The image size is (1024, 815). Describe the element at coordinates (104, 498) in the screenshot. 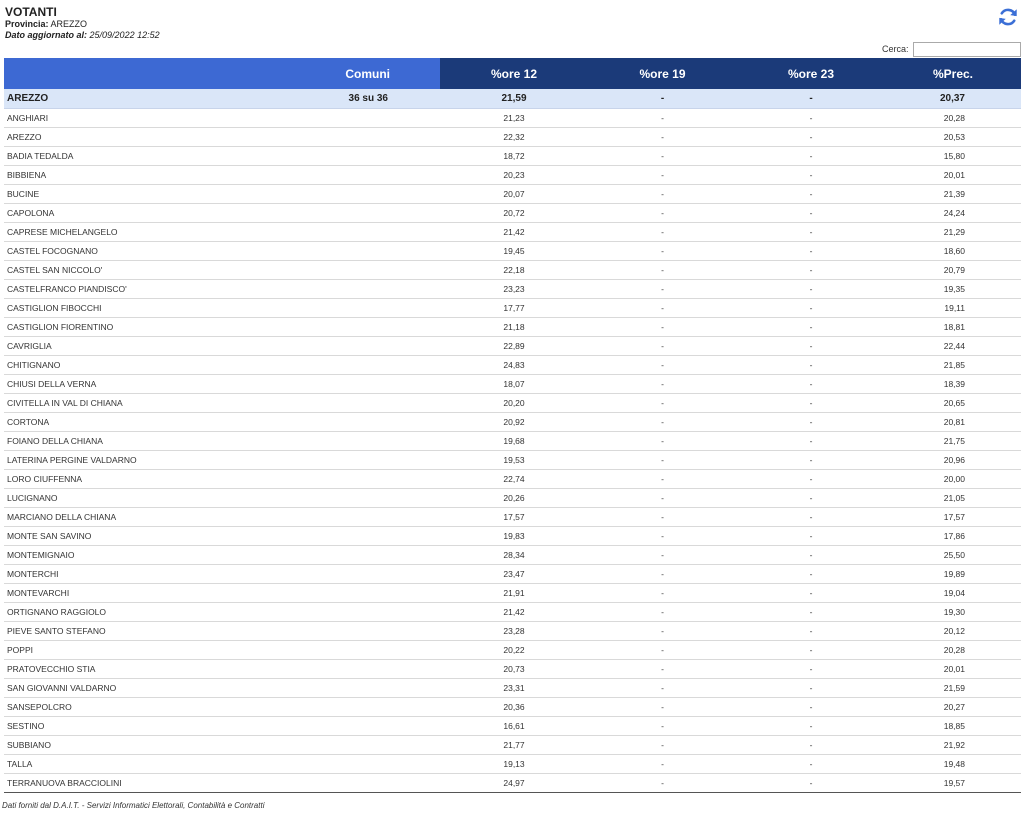

I see `cell-name: LUCIGNANO` at that location.